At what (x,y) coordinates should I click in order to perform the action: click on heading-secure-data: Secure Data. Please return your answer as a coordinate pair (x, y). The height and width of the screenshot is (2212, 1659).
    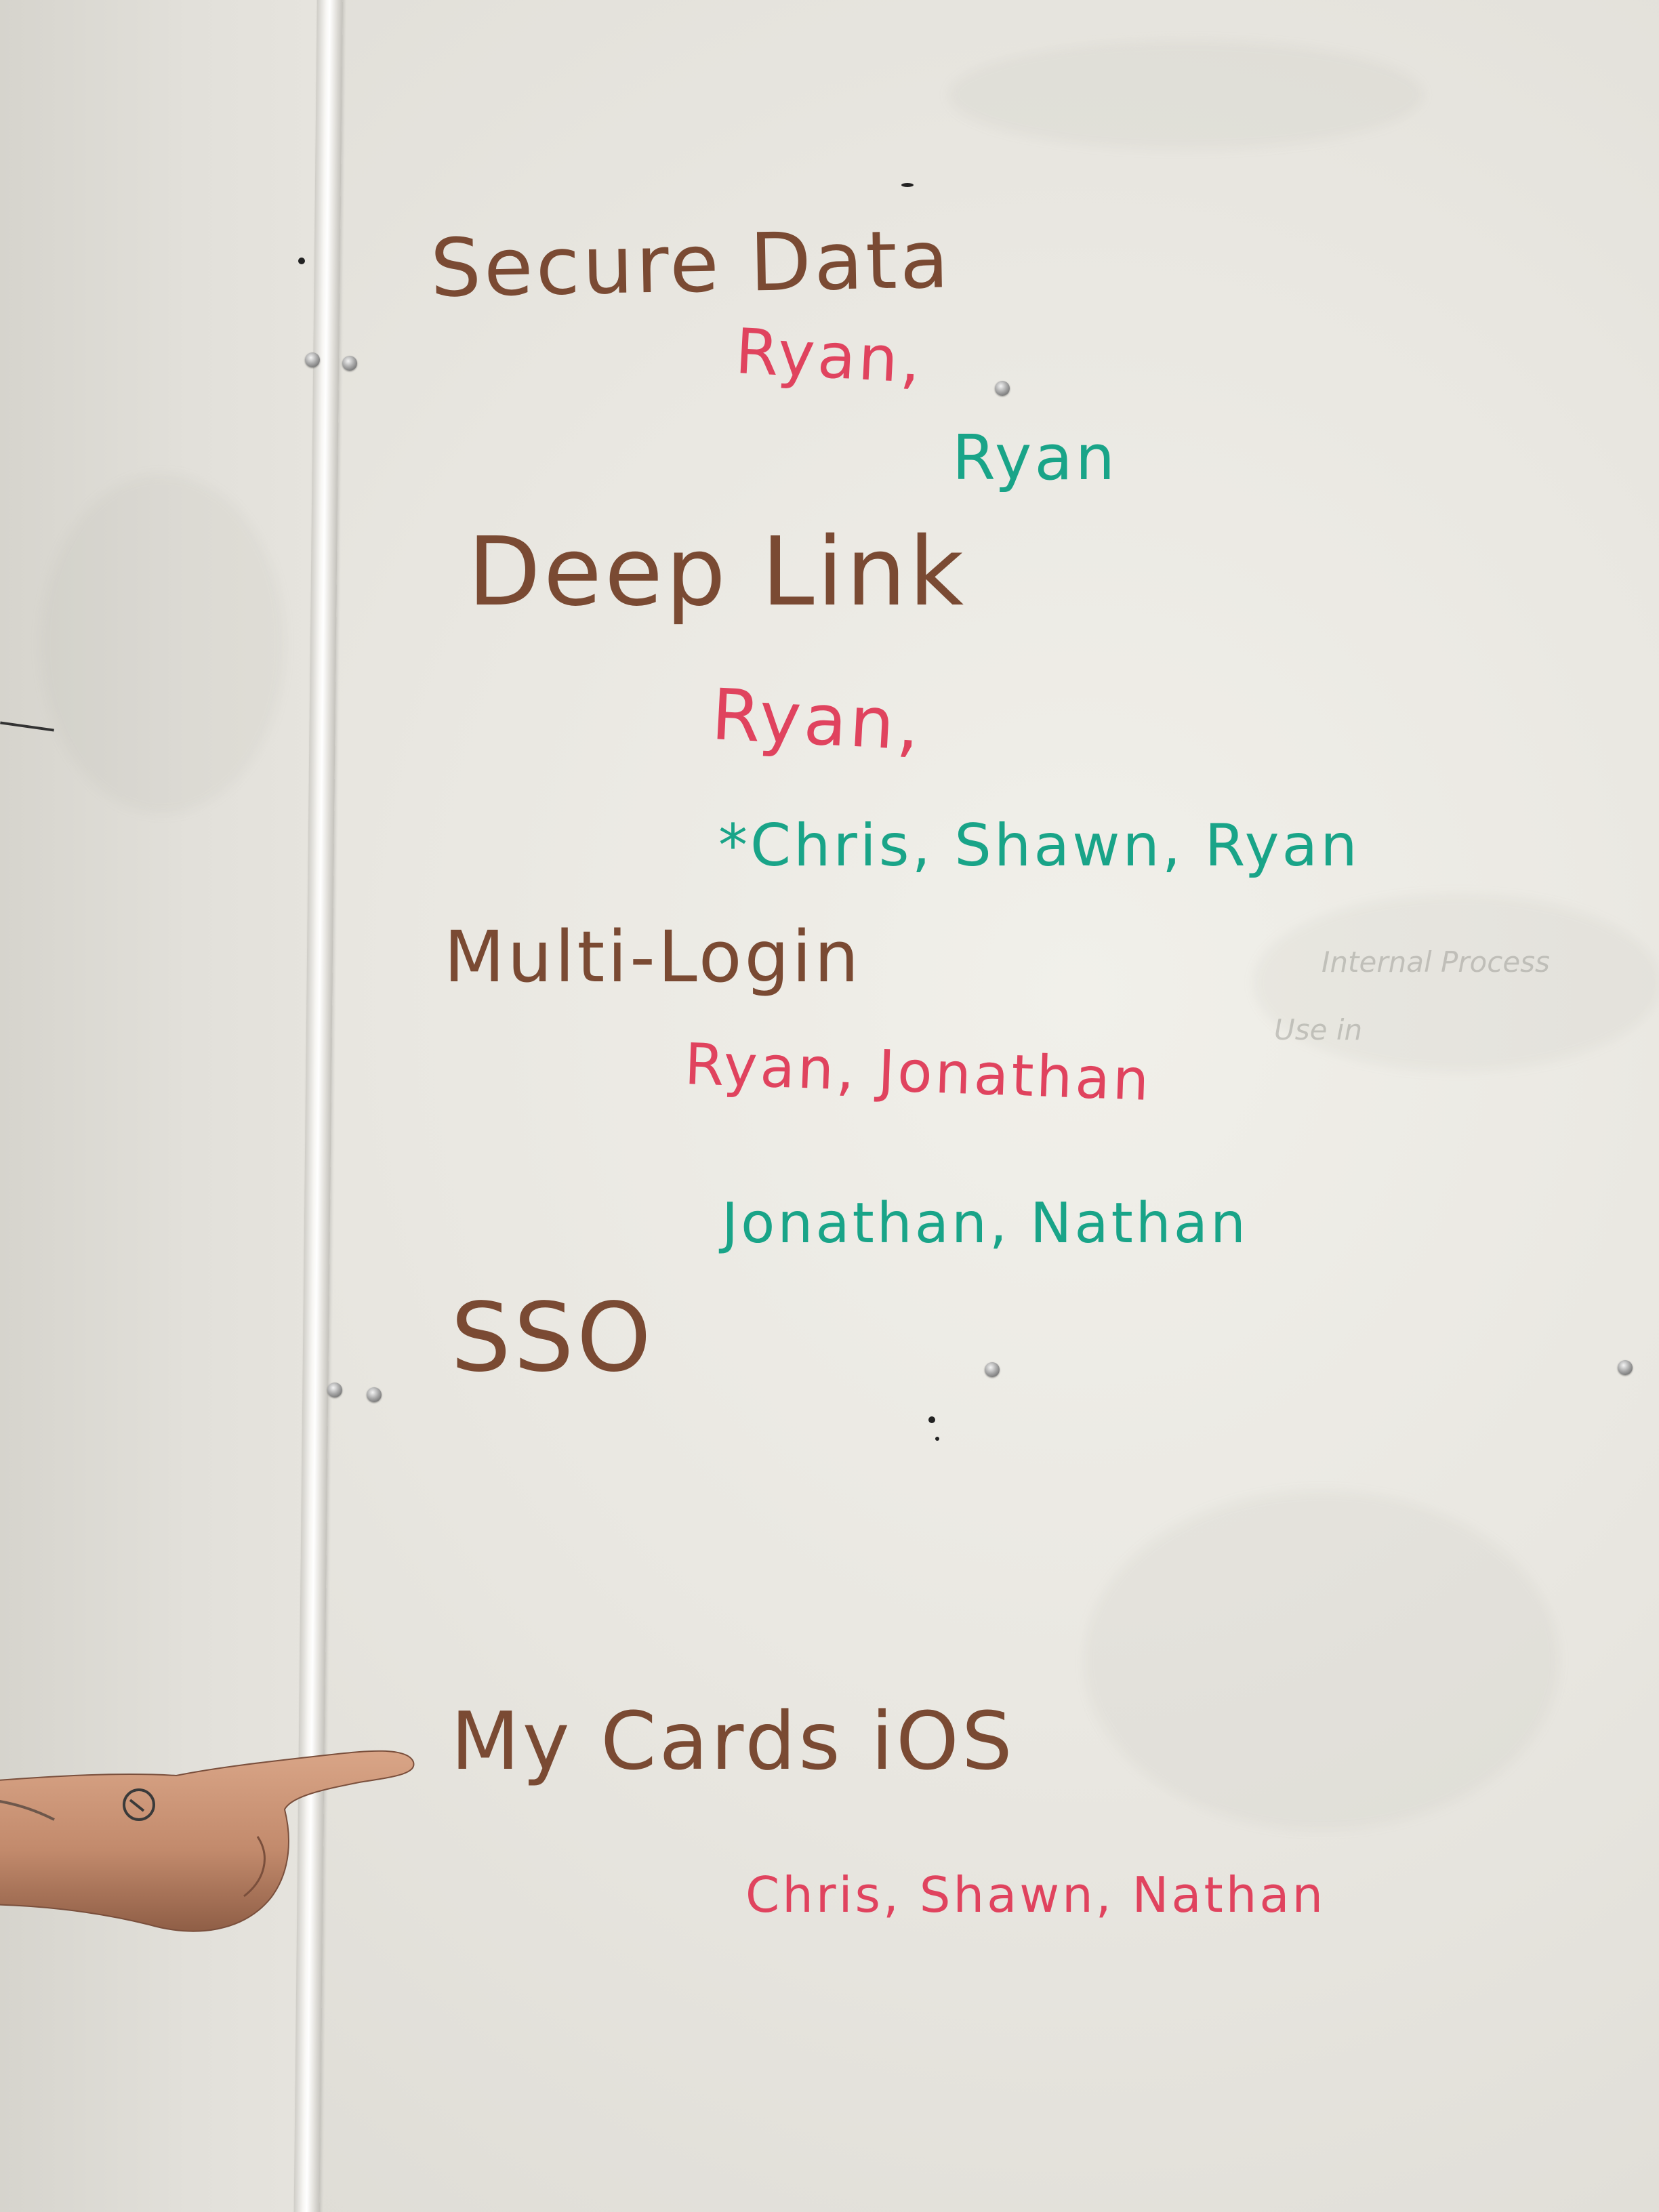
    Looking at the image, I should click on (691, 263).